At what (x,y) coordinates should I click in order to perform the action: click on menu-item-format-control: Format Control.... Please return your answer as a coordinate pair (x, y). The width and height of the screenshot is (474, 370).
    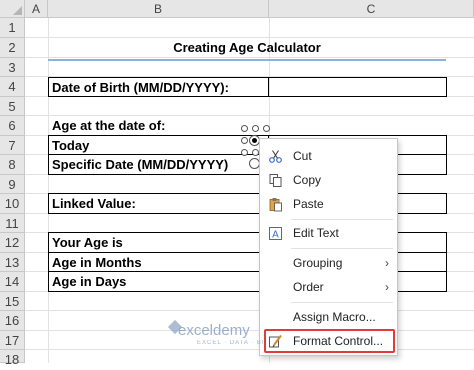
    Looking at the image, I should click on (328, 341).